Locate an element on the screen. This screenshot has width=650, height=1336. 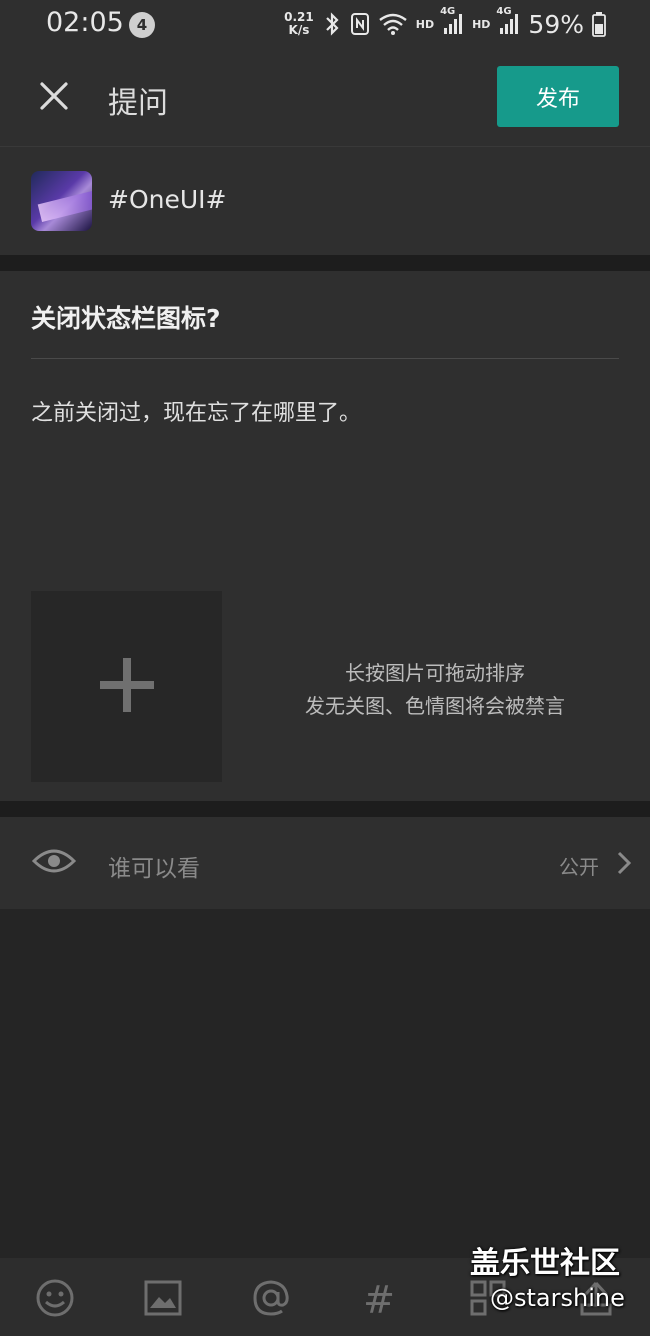
topic-tag: #OneUI# is located at coordinates (167, 199).